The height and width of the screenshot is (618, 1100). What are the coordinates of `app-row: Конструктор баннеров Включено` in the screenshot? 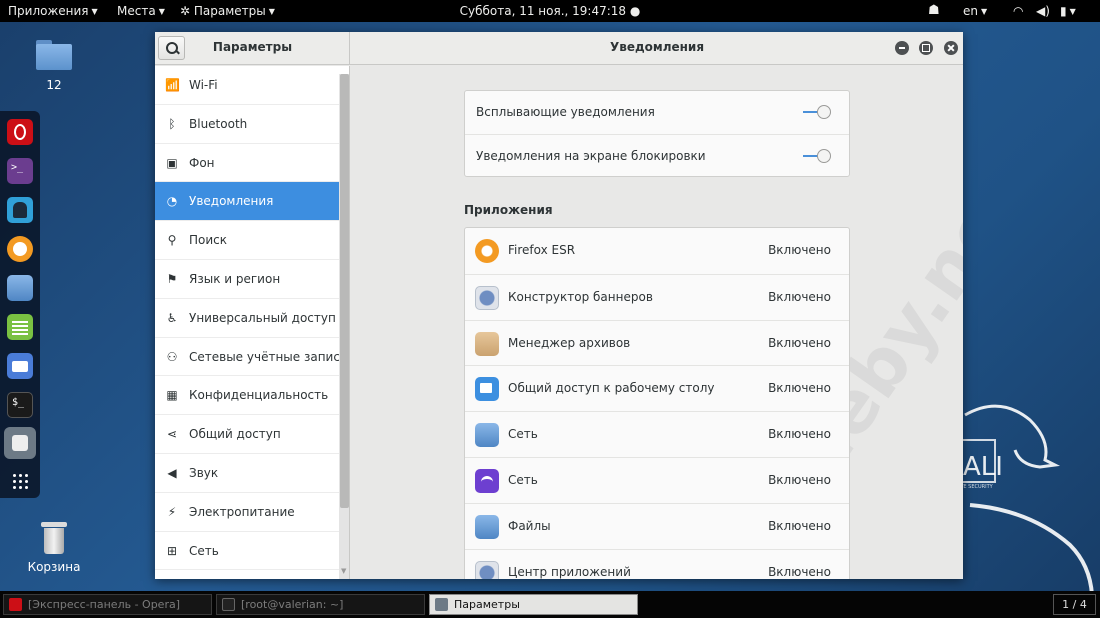 It's located at (657, 296).